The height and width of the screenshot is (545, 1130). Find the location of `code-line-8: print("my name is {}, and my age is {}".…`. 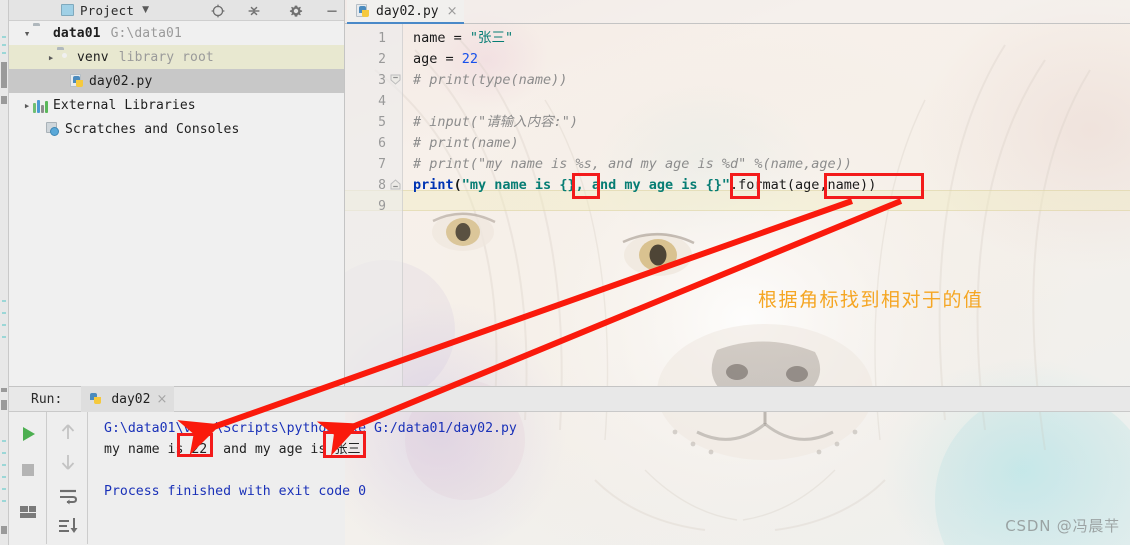

code-line-8: print("my name is {}, and my age is {}".… is located at coordinates (644, 185).